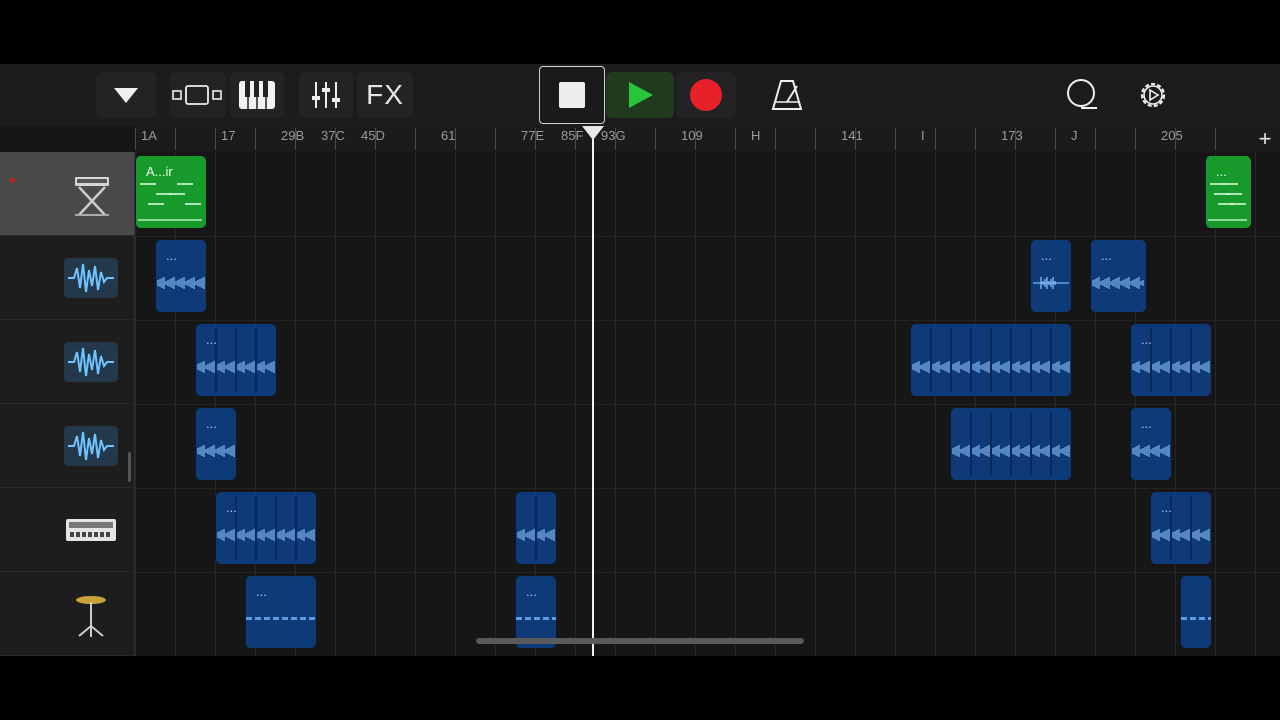  Describe the element at coordinates (159, 171) in the screenshot. I see `region-name: A...ir` at that location.